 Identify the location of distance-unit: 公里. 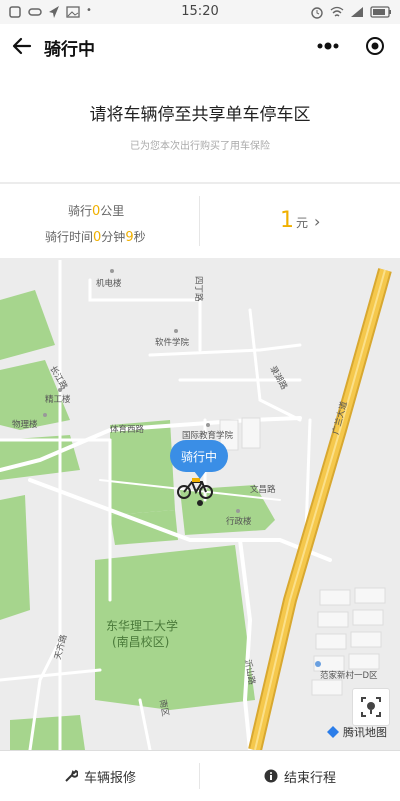
(112, 211).